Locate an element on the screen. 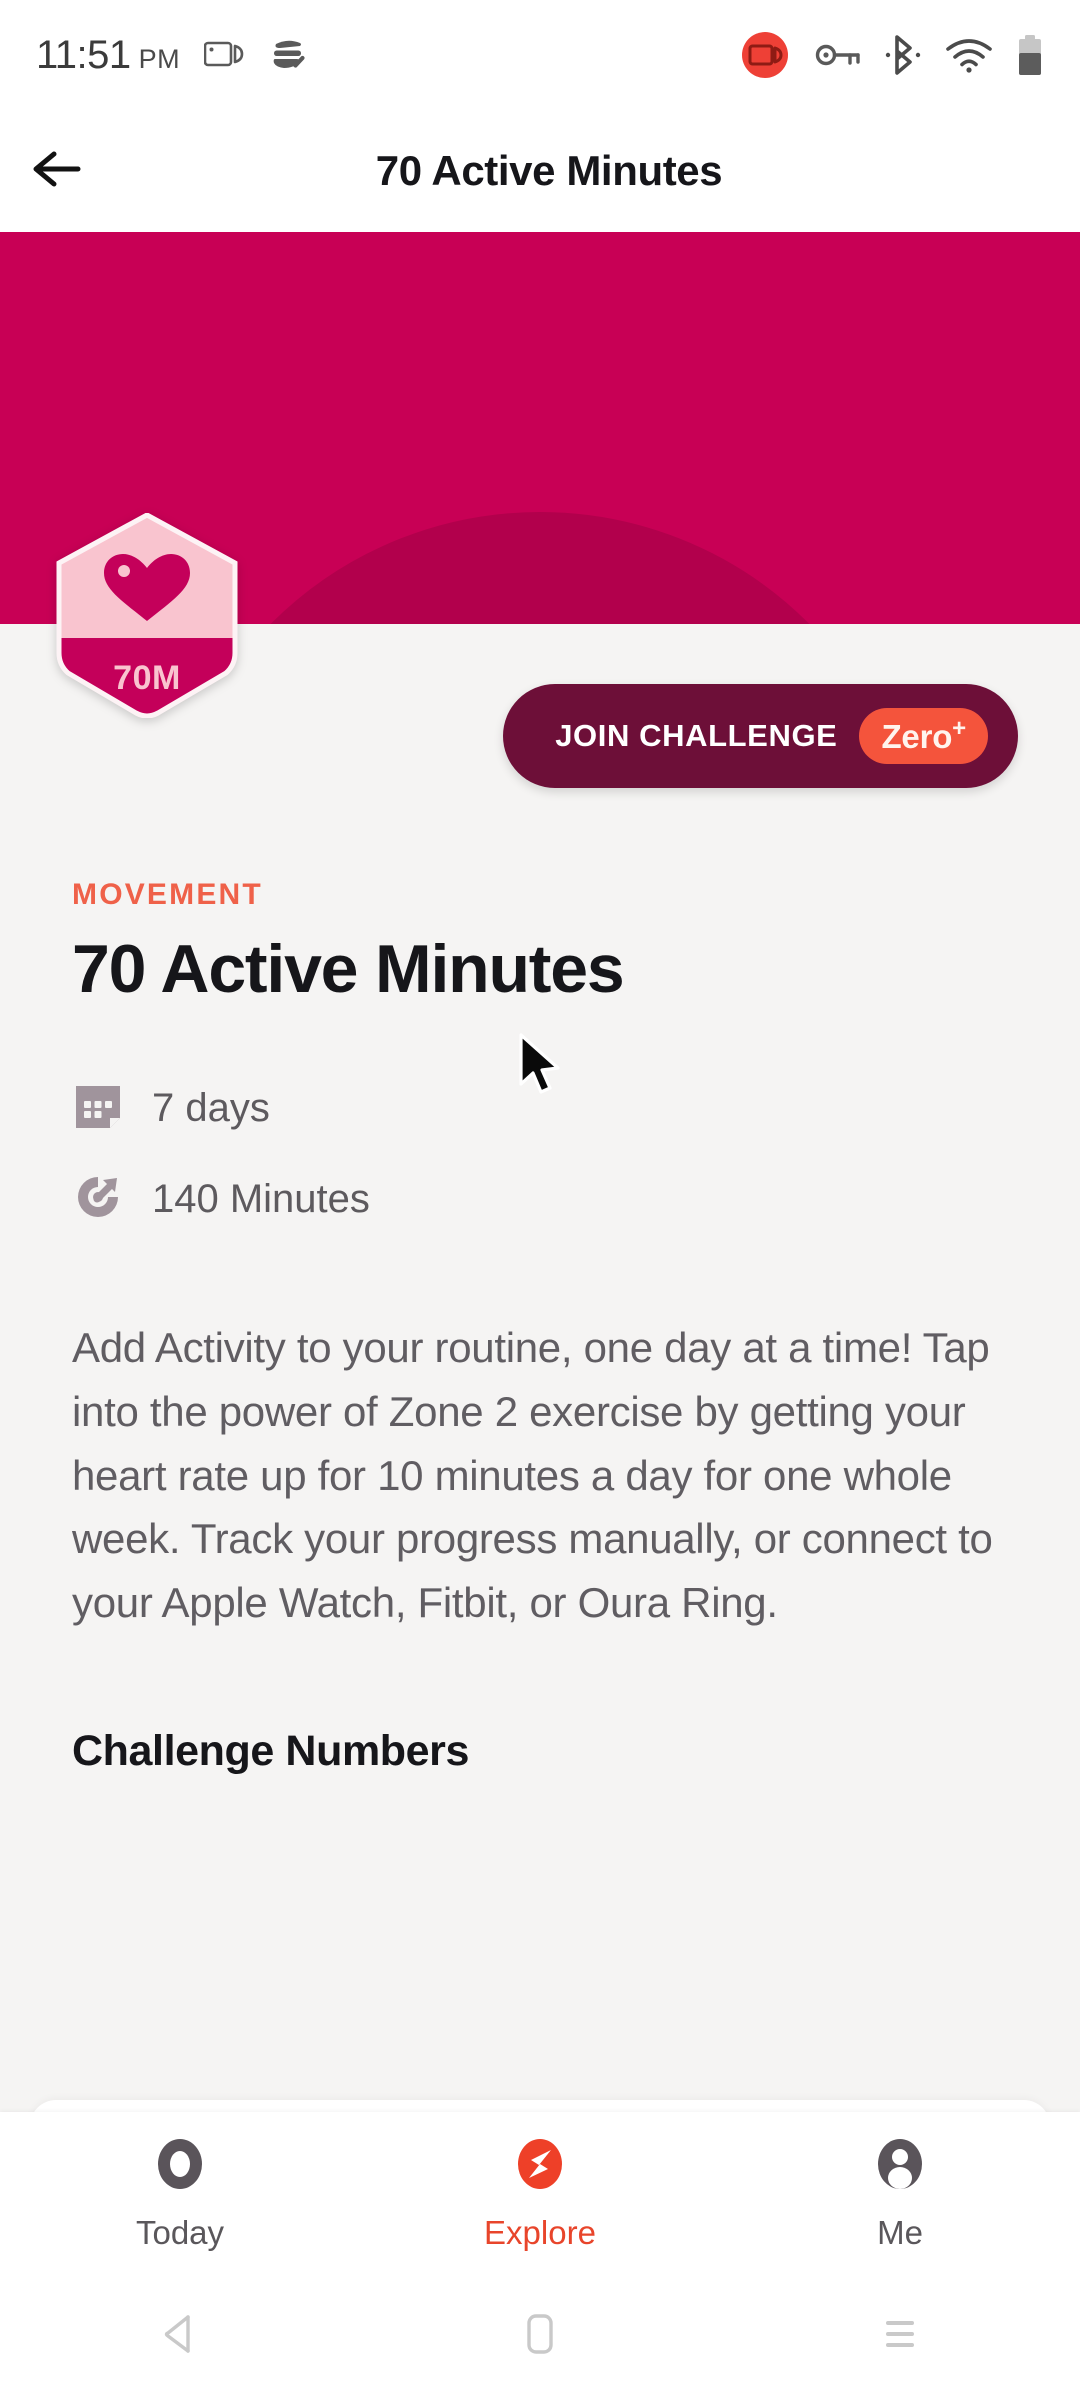  goal-target-icon is located at coordinates (98, 1199).